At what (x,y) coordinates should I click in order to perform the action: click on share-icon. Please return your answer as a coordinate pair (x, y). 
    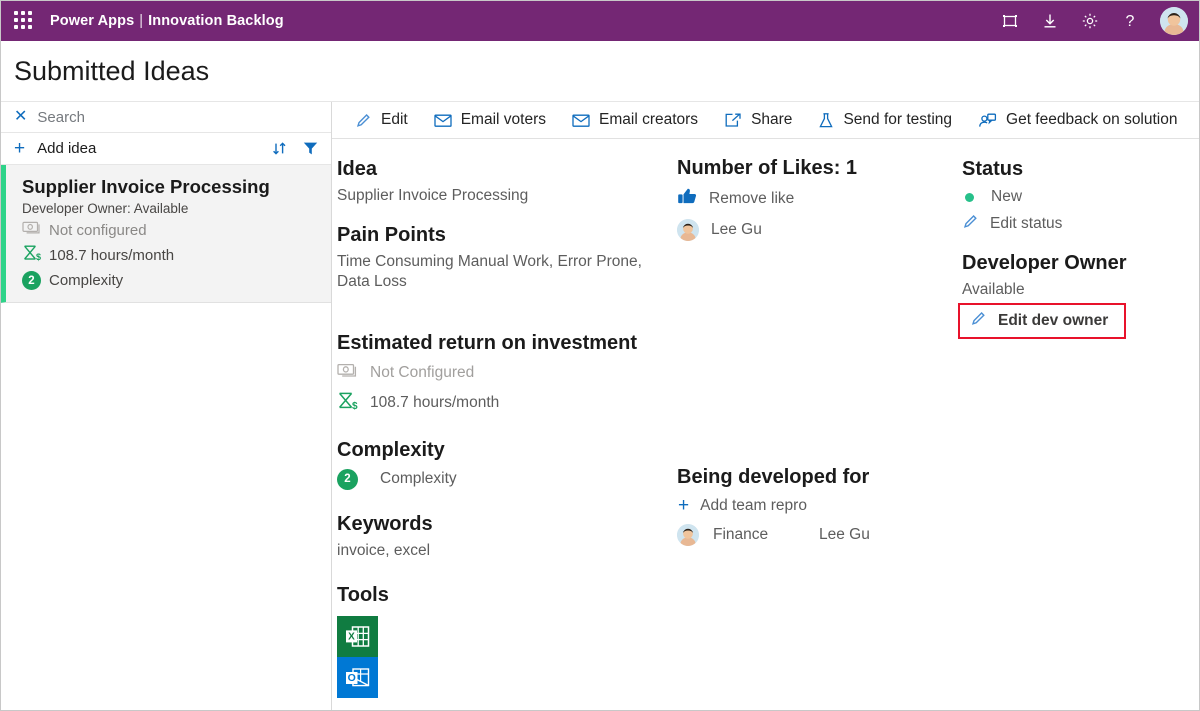
    Looking at the image, I should click on (733, 120).